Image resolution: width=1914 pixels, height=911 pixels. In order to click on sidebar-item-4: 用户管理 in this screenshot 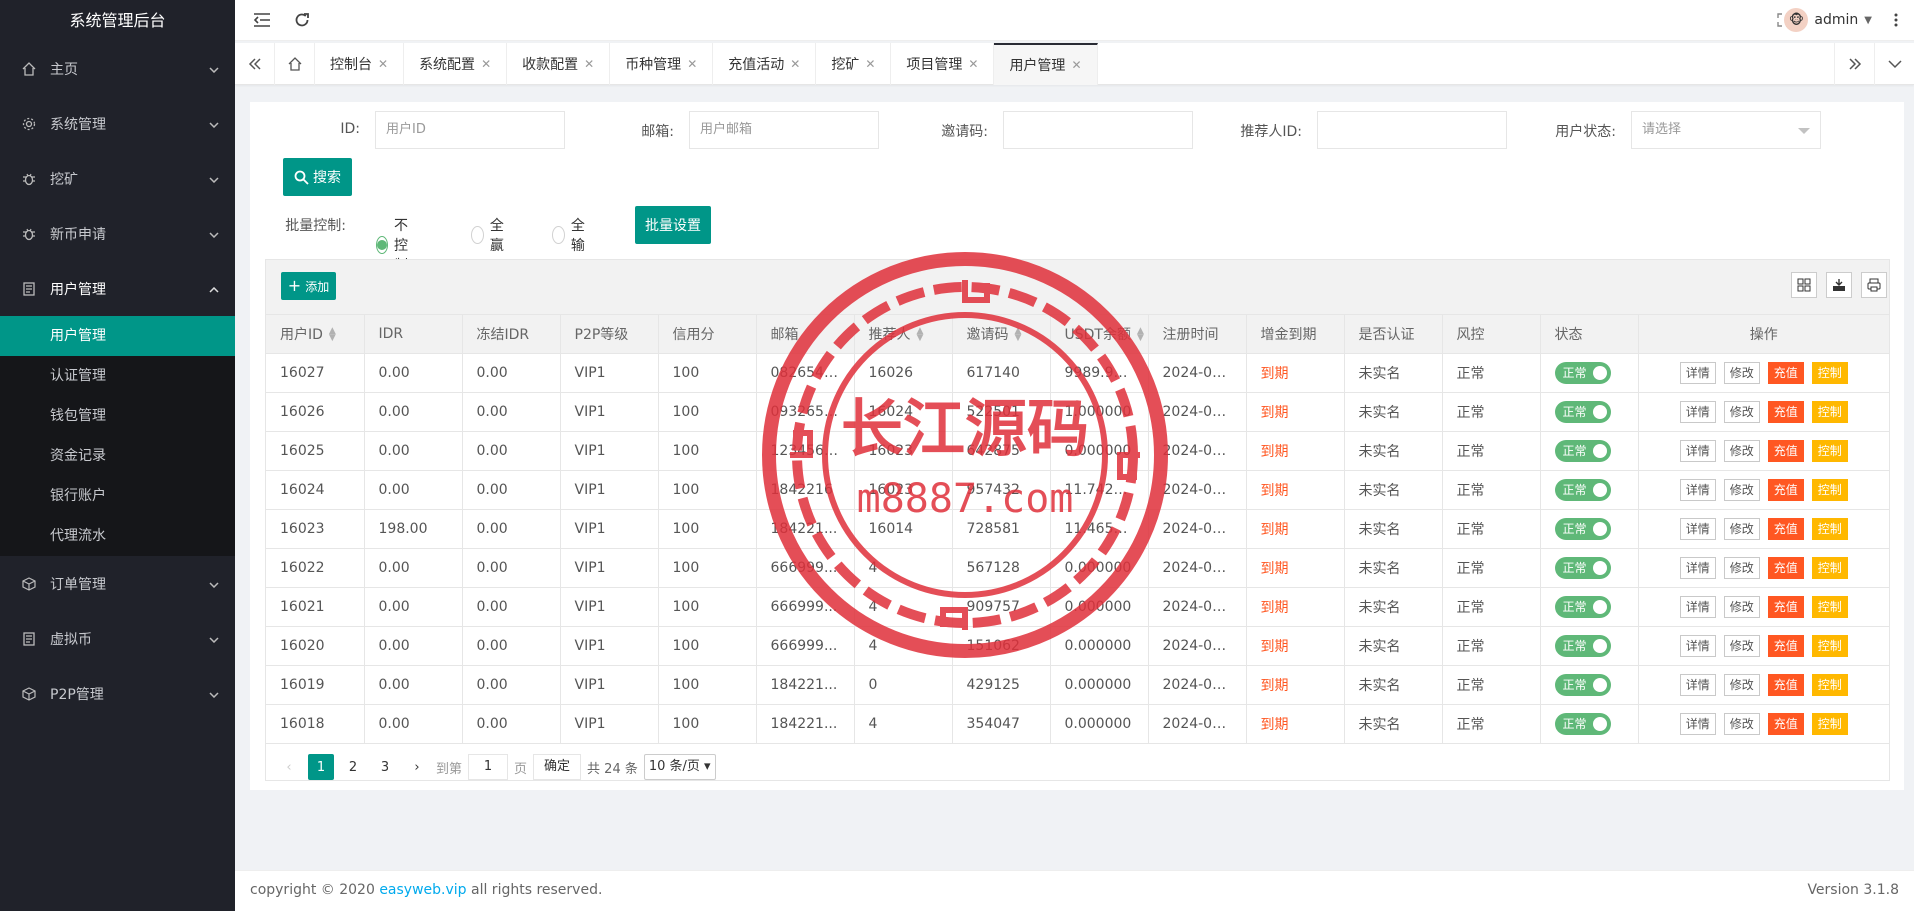, I will do `click(117, 288)`.